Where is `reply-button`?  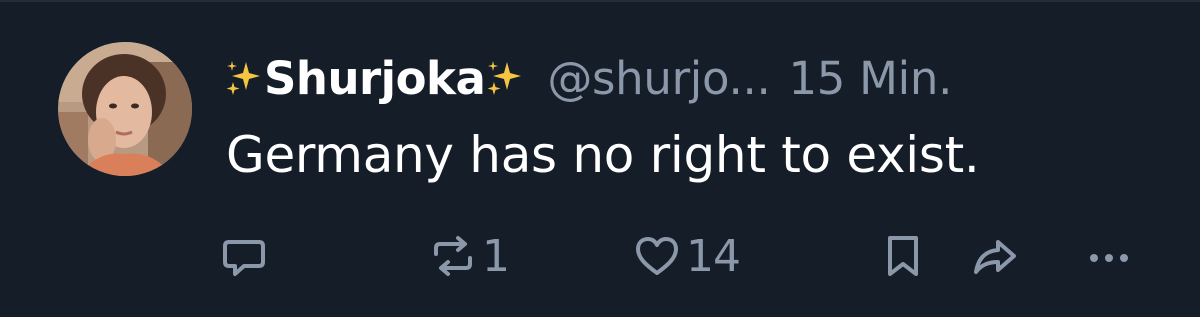 reply-button is located at coordinates (244, 256).